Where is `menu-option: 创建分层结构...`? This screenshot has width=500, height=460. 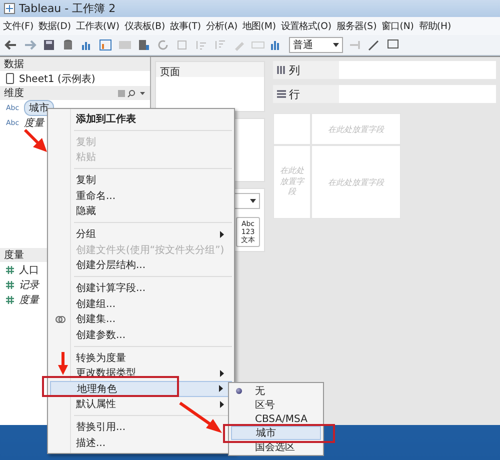
menu-option: 创建分层结构... is located at coordinates (141, 265).